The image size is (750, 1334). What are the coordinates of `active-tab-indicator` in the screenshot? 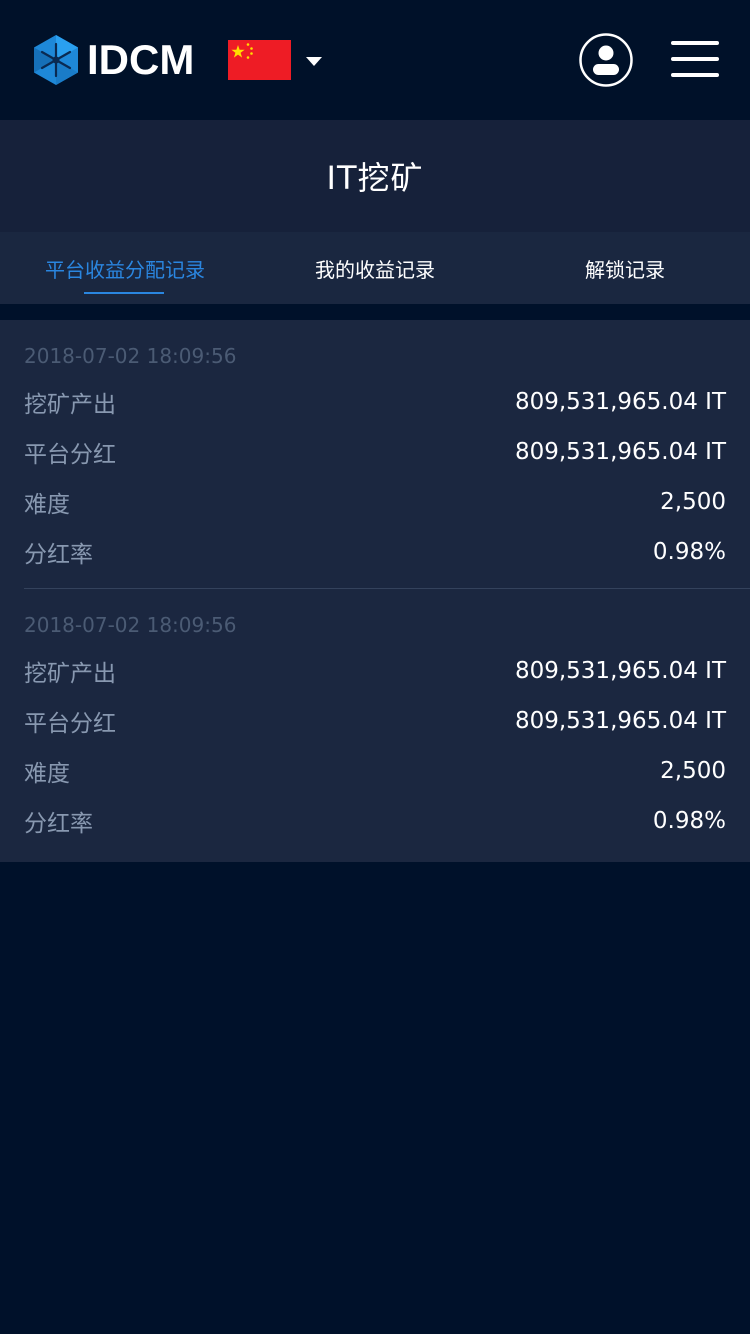 It's located at (124, 293).